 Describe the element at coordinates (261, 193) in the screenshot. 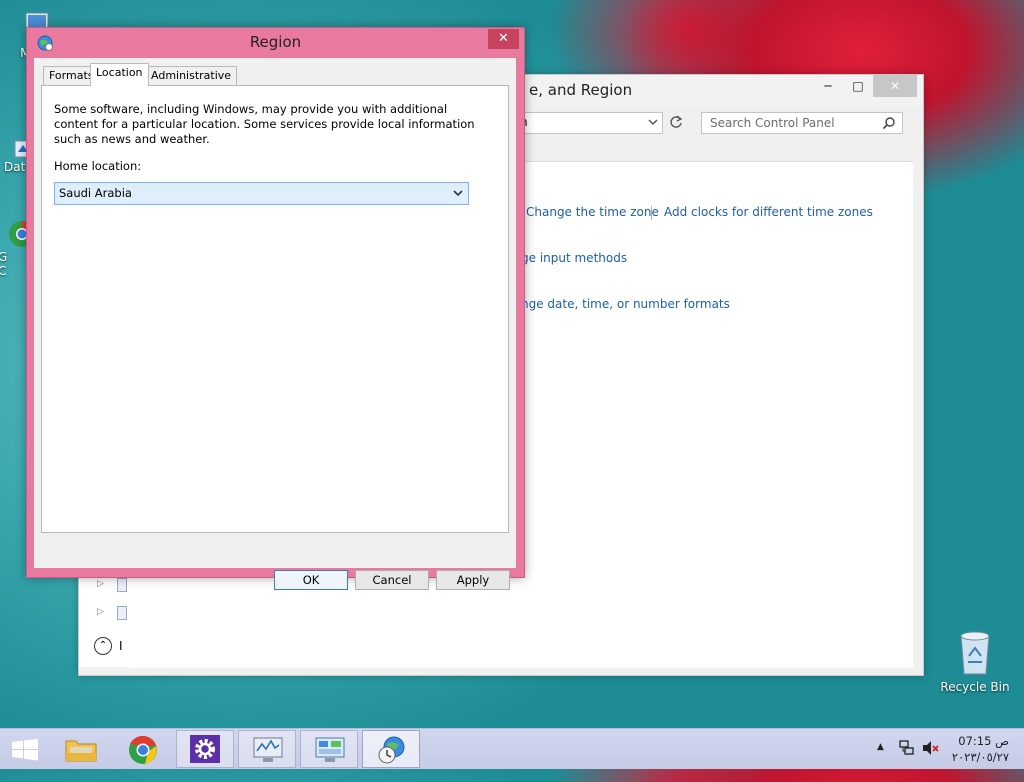

I see `home-location-select: Saudi Arabia` at that location.